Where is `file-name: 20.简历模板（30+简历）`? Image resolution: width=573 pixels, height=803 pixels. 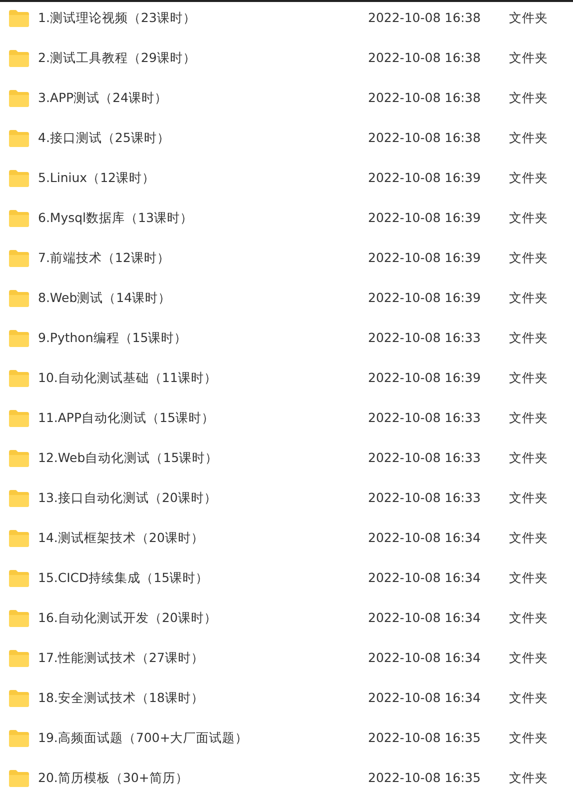
file-name: 20.简历模板（30+简历） is located at coordinates (113, 778).